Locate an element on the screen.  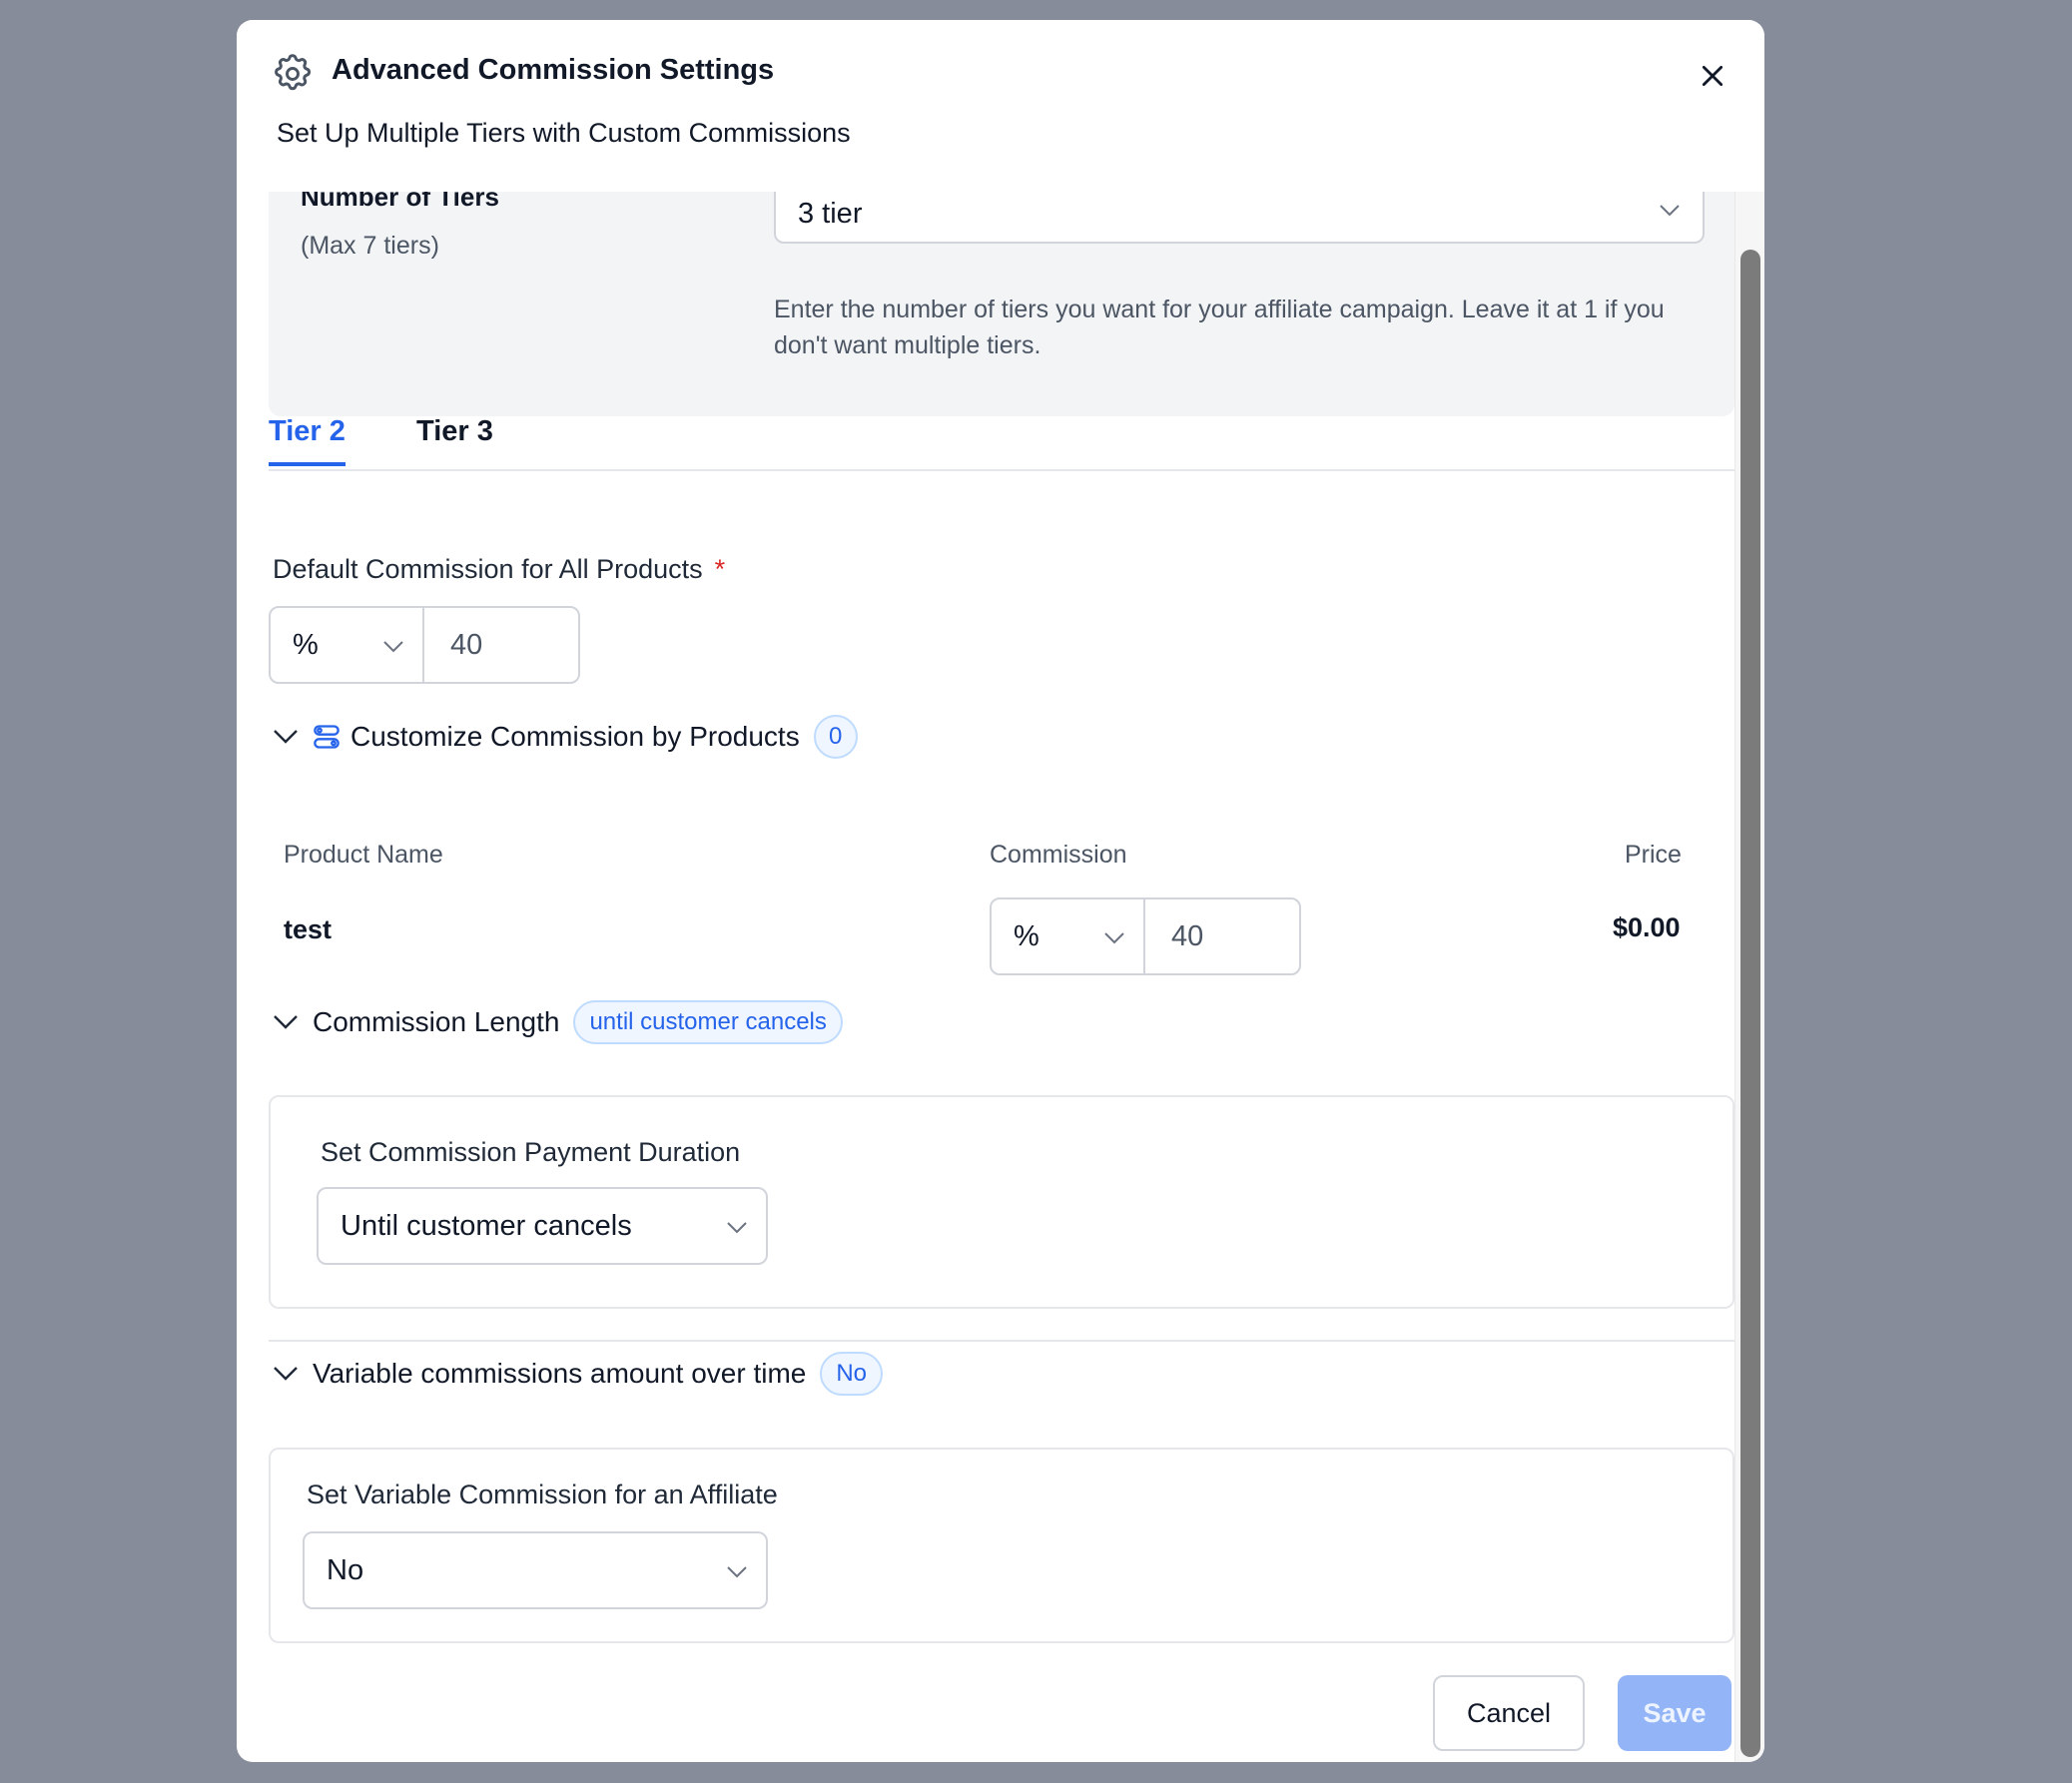
default-commission-input-group: % 40 is located at coordinates (425, 645).